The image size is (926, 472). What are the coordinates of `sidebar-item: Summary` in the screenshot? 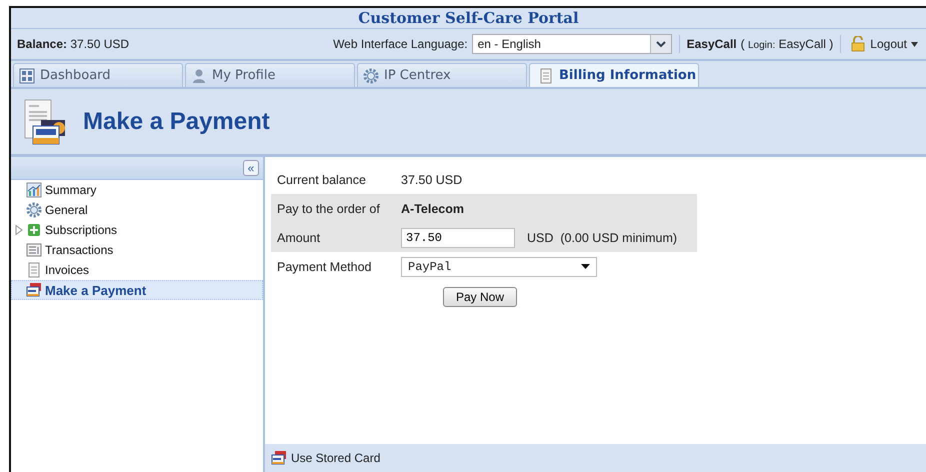 It's located at (137, 190).